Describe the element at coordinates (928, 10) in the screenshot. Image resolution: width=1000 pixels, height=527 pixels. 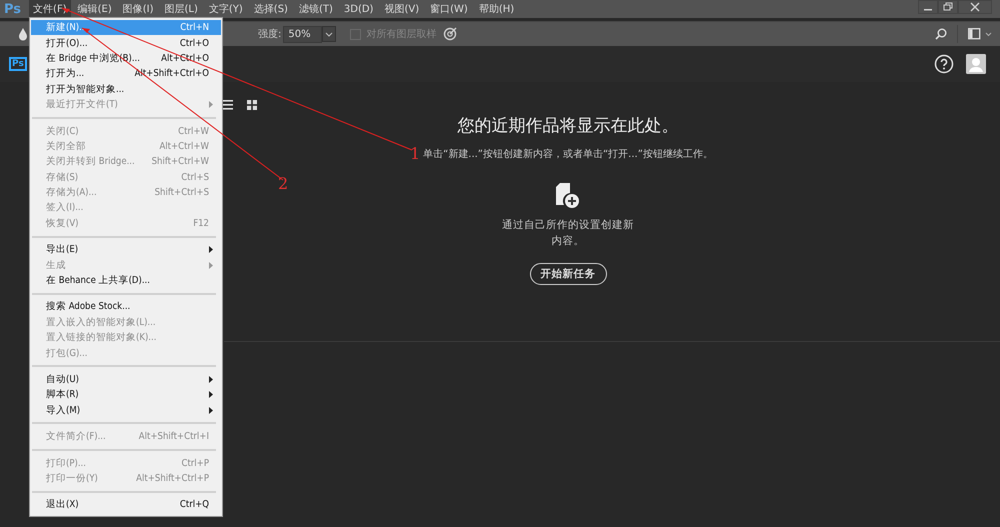
I see `minimize-icon` at that location.